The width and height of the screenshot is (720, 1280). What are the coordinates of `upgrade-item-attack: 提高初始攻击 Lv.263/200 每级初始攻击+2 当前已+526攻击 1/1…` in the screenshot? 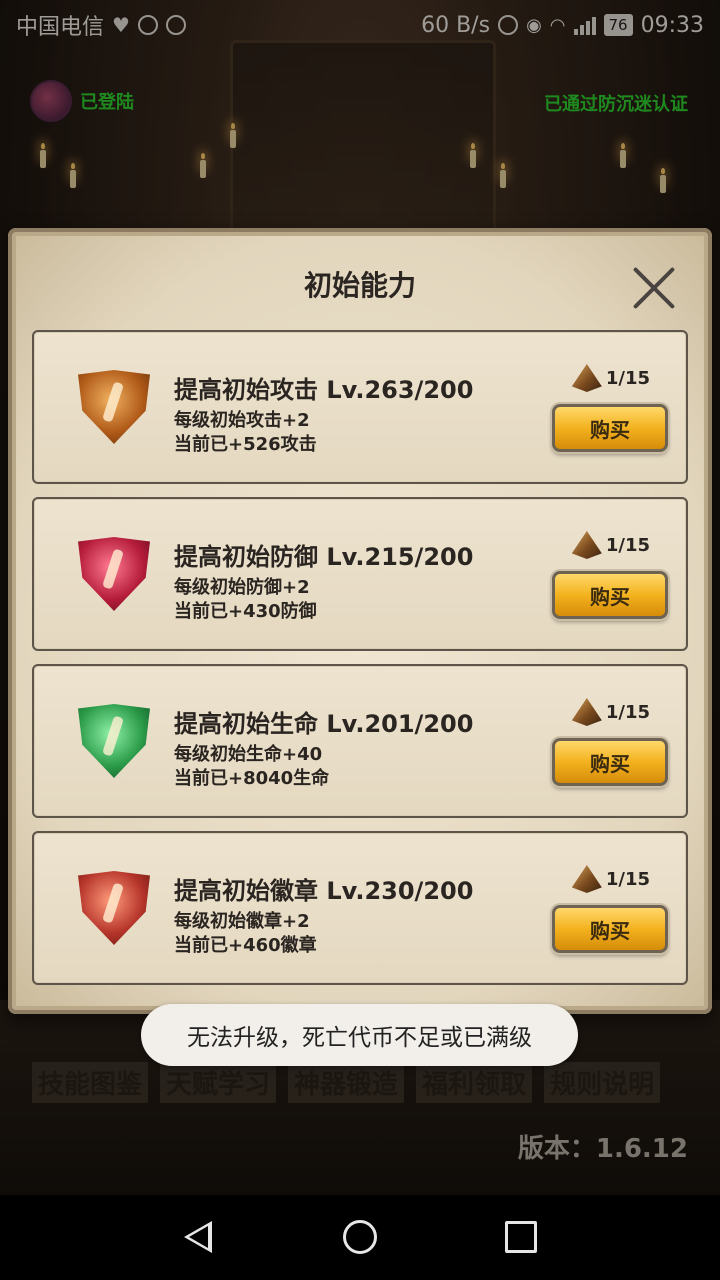 It's located at (360, 407).